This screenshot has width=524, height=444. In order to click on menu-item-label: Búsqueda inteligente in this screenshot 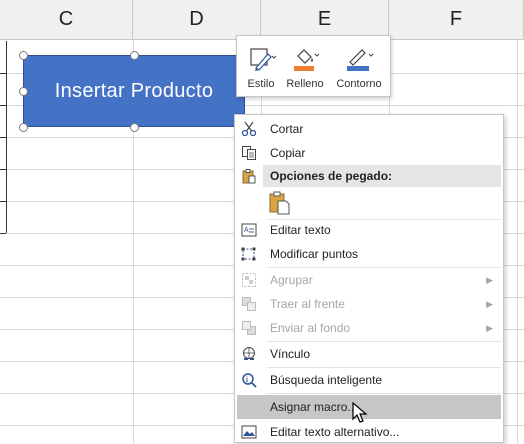, I will do `click(326, 380)`.